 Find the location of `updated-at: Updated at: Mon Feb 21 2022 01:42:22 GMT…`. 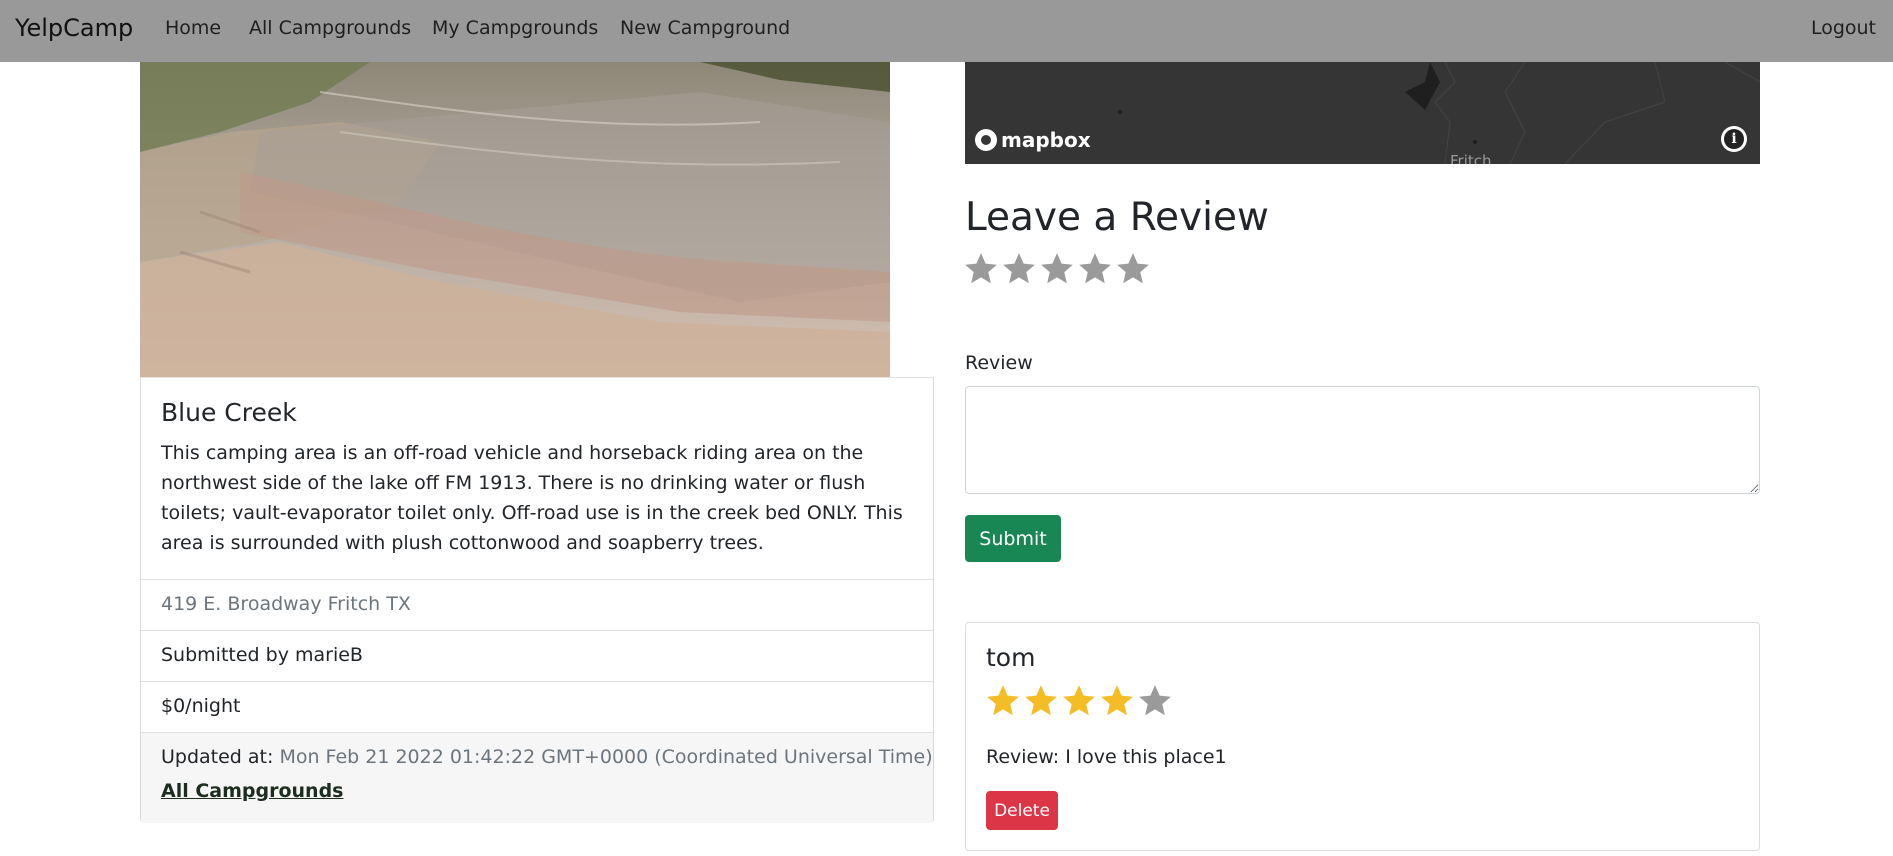

updated-at: Updated at: Mon Feb 21 2022 01:42:22 GMT… is located at coordinates (547, 757).